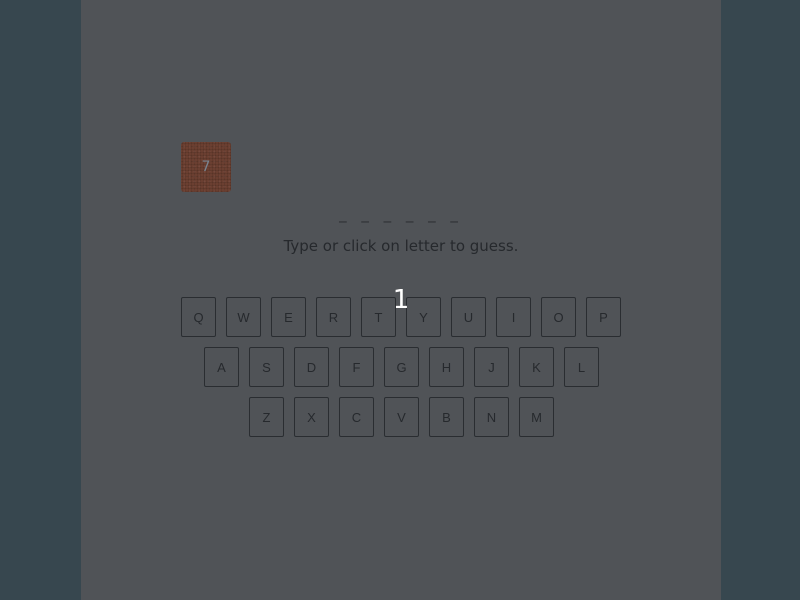 The image size is (800, 600). I want to click on keyboard-row-3: ZXCVBNM, so click(401, 417).